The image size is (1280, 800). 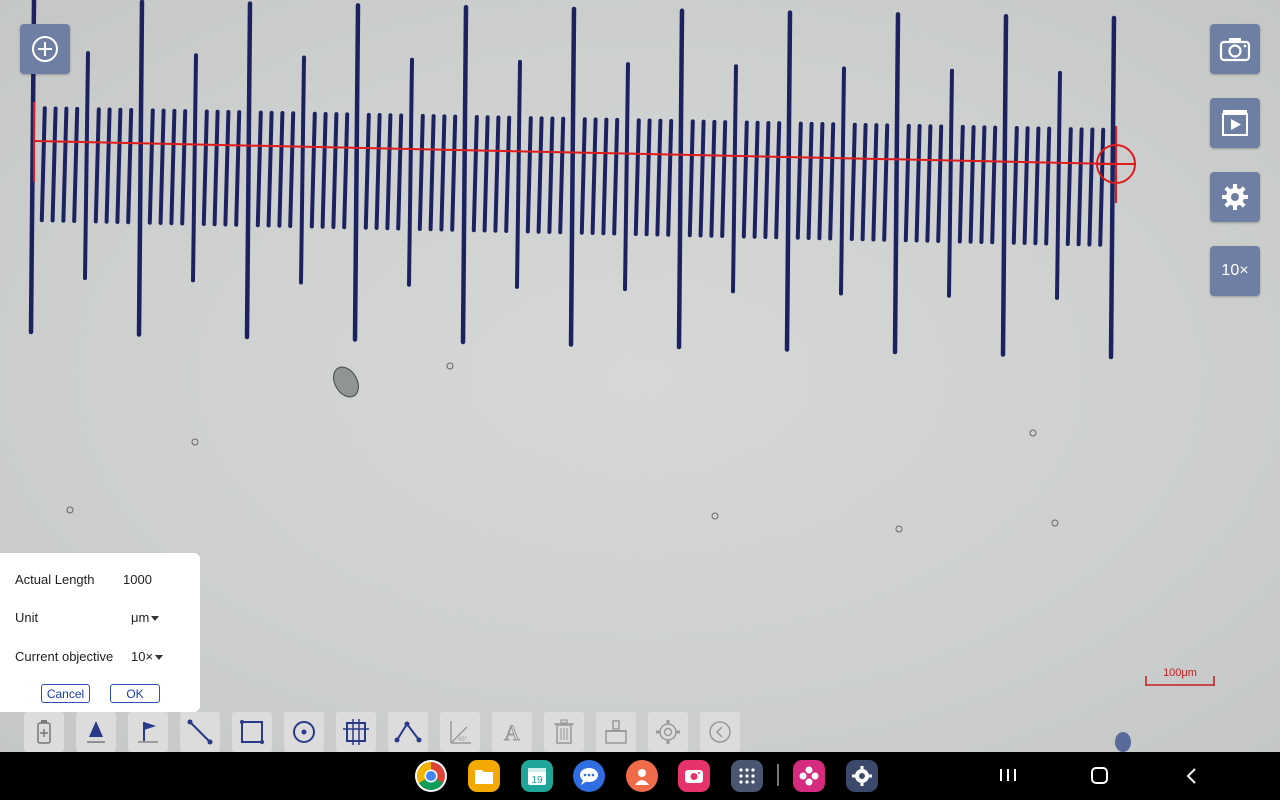 I want to click on broom-icon, so click(x=616, y=732).